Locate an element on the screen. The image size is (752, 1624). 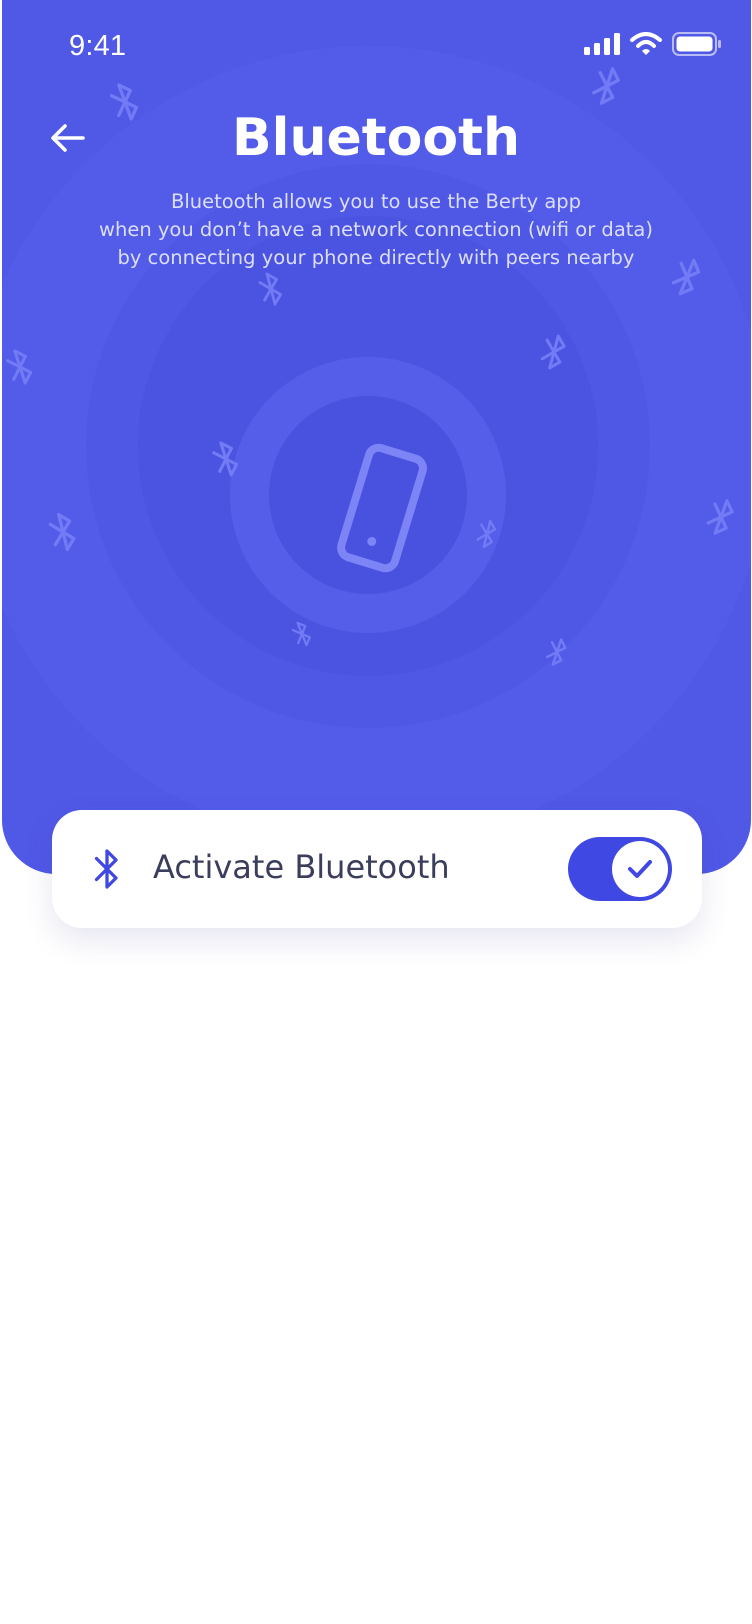
page-title: Bluetooth is located at coordinates (376, 138).